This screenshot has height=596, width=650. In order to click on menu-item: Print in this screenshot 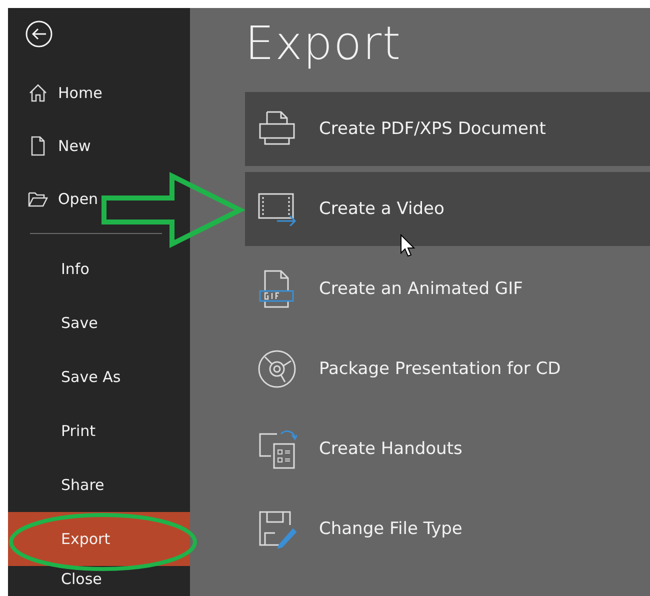, I will do `click(99, 431)`.